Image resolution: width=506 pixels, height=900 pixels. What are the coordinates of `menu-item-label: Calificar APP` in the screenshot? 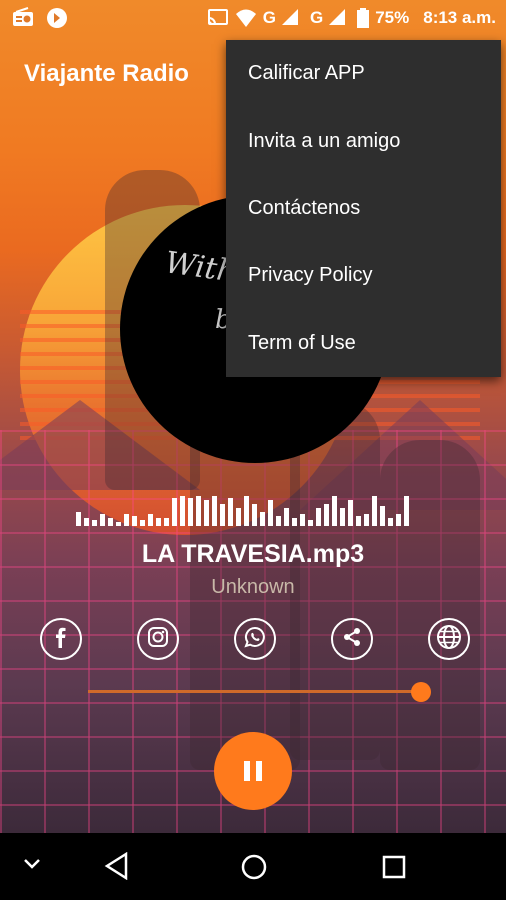 It's located at (306, 73).